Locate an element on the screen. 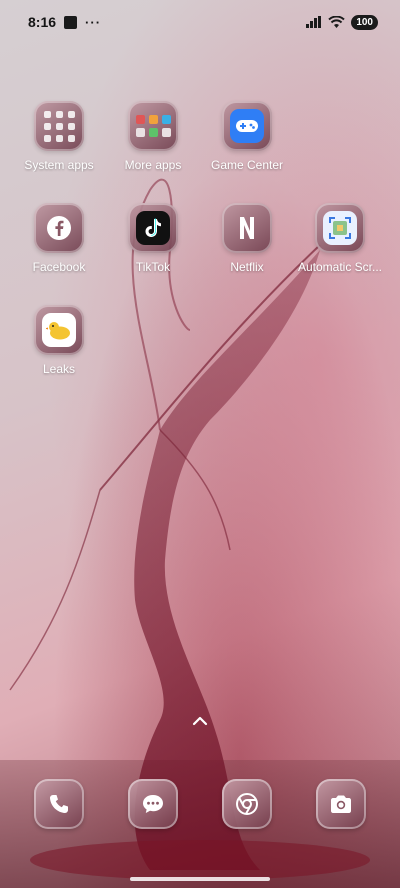 The width and height of the screenshot is (400, 888). dock-messages is located at coordinates (153, 804).